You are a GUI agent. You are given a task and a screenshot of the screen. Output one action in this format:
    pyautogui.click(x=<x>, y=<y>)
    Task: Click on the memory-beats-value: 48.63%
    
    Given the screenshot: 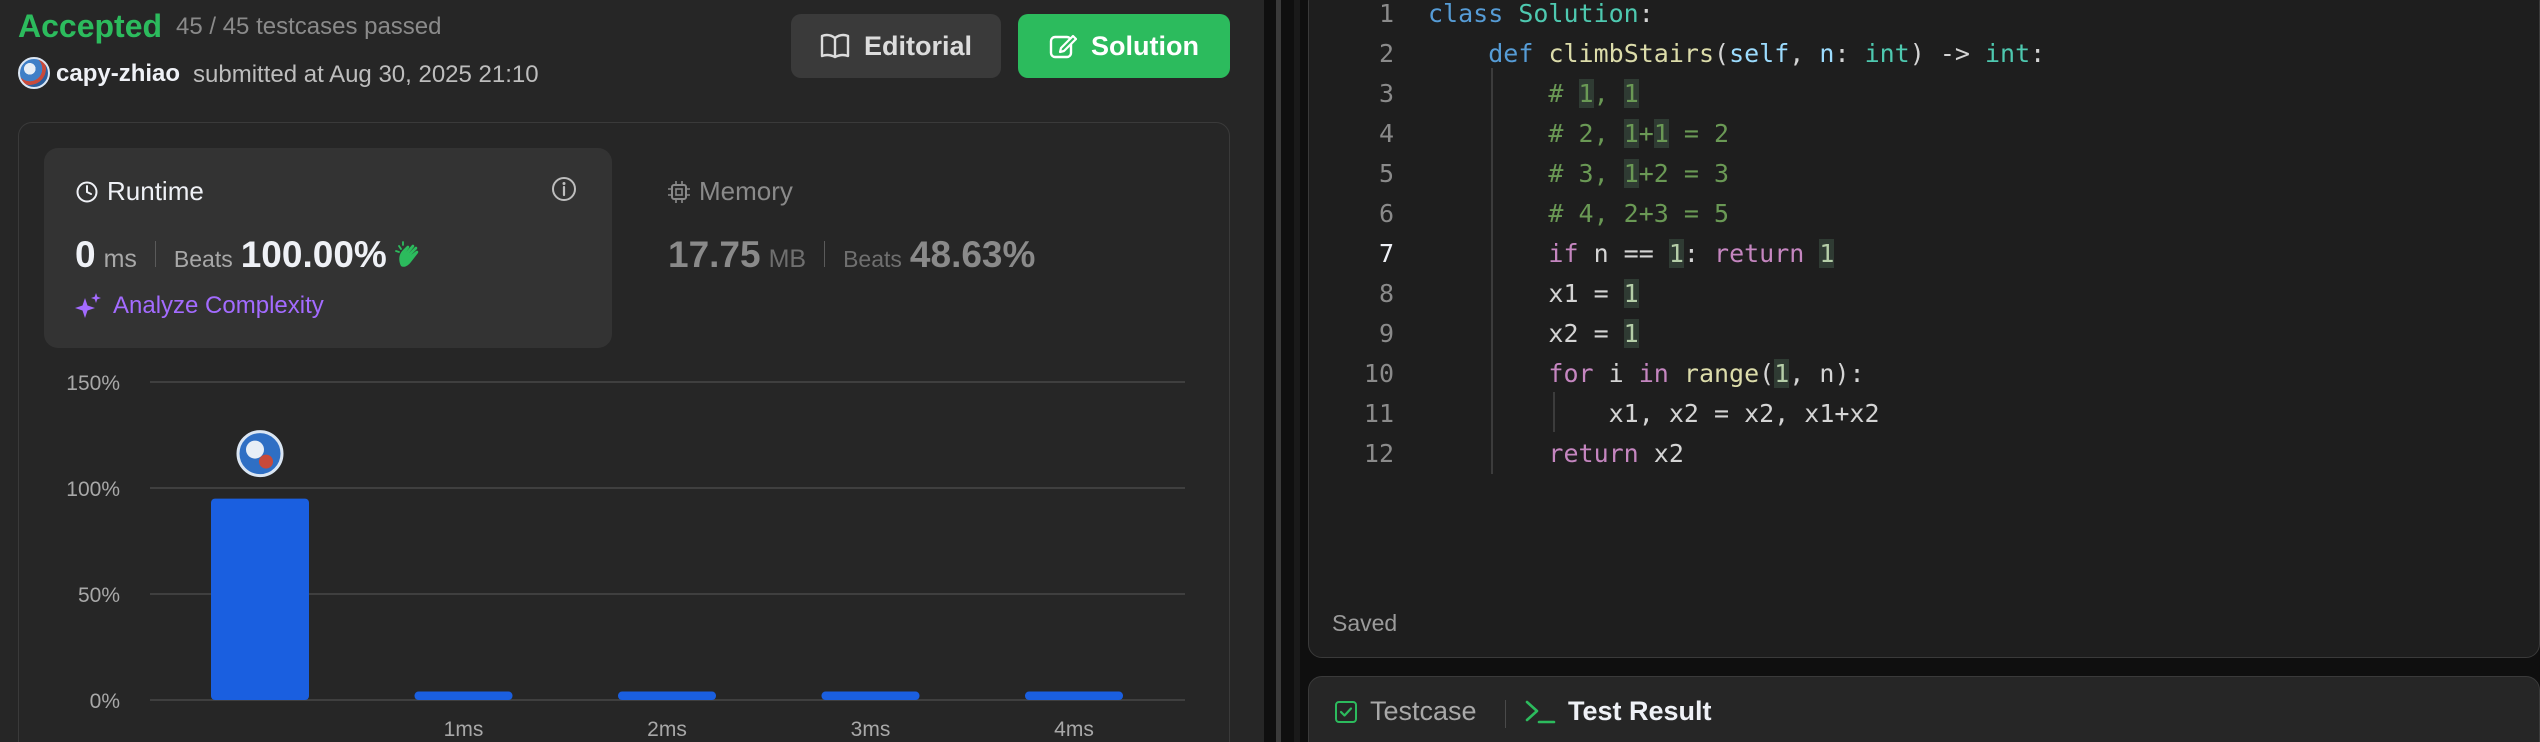 What is the action you would take?
    pyautogui.click(x=972, y=254)
    